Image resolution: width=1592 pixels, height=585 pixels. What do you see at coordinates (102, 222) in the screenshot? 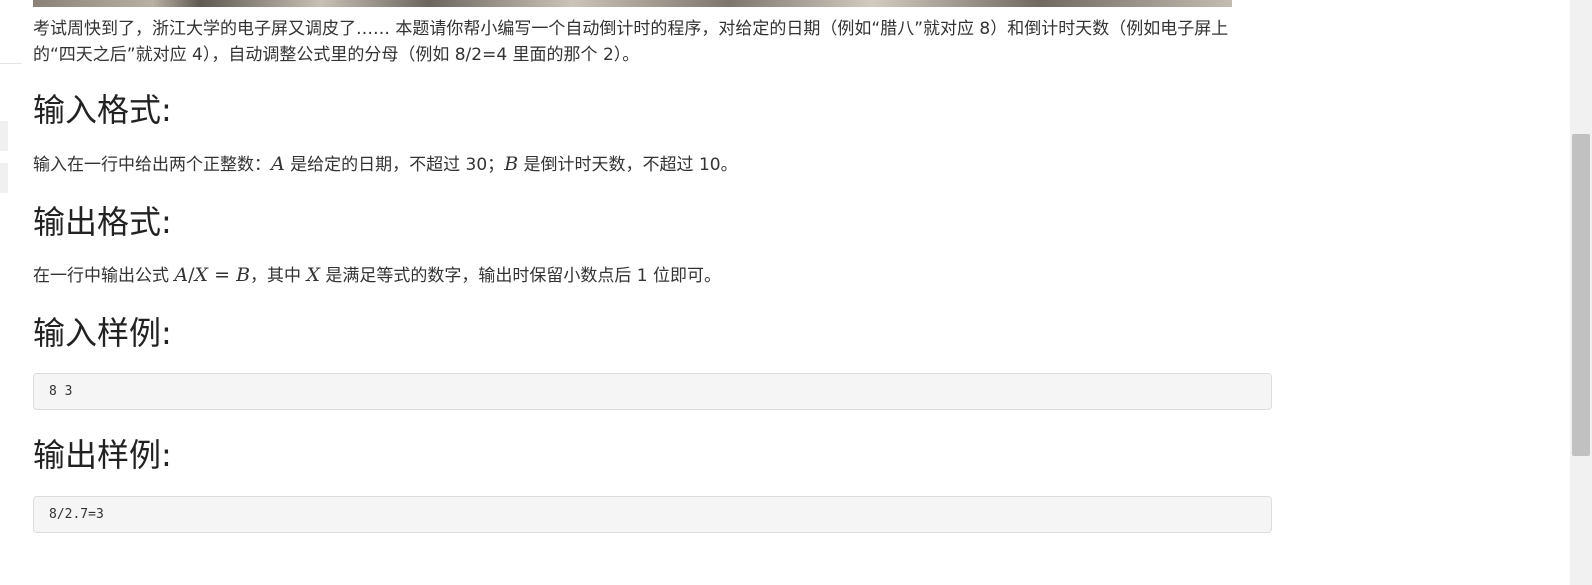
I see `output-format-heading: 输出格式:` at bounding box center [102, 222].